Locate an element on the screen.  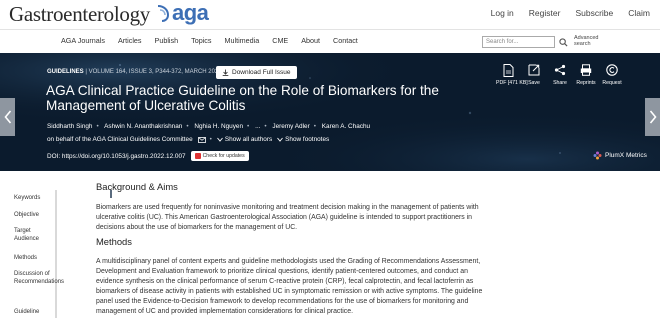
aga-logo: aga is located at coordinates (182, 12).